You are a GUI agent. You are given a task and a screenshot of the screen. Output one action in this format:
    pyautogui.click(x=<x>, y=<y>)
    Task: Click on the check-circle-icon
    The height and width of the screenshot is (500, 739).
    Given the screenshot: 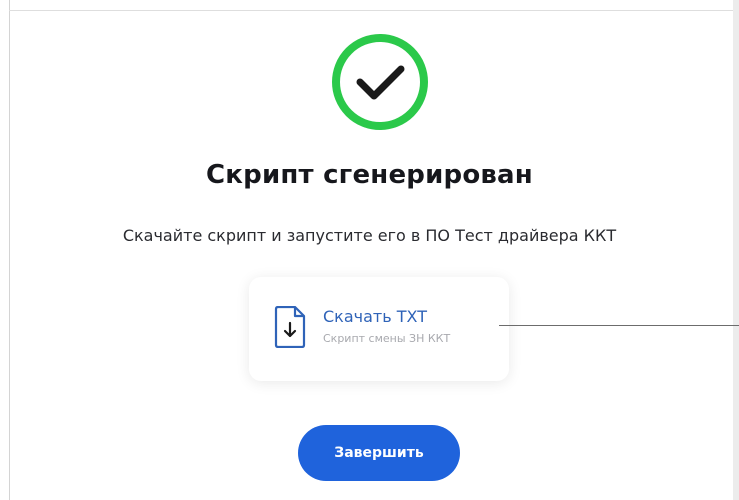 What is the action you would take?
    pyautogui.click(x=380, y=82)
    